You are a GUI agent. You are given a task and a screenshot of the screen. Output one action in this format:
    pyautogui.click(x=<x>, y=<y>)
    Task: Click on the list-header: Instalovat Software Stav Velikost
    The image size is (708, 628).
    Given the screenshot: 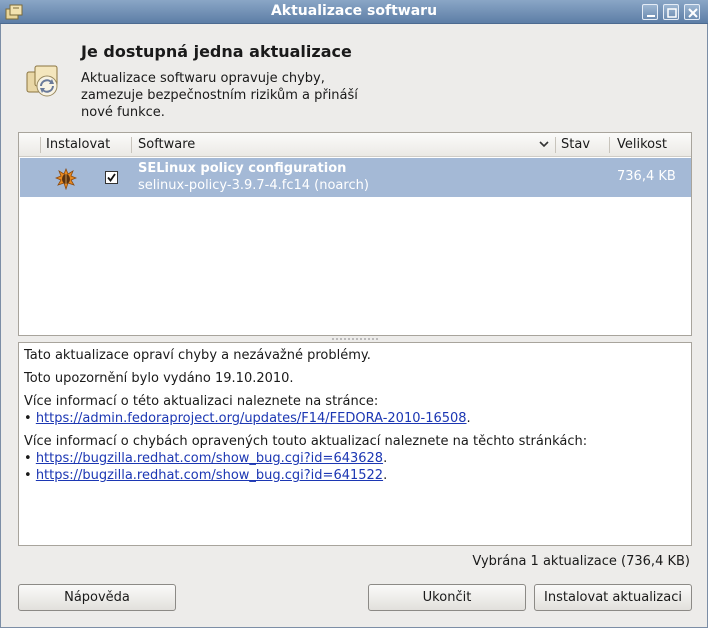 What is the action you would take?
    pyautogui.click(x=355, y=145)
    